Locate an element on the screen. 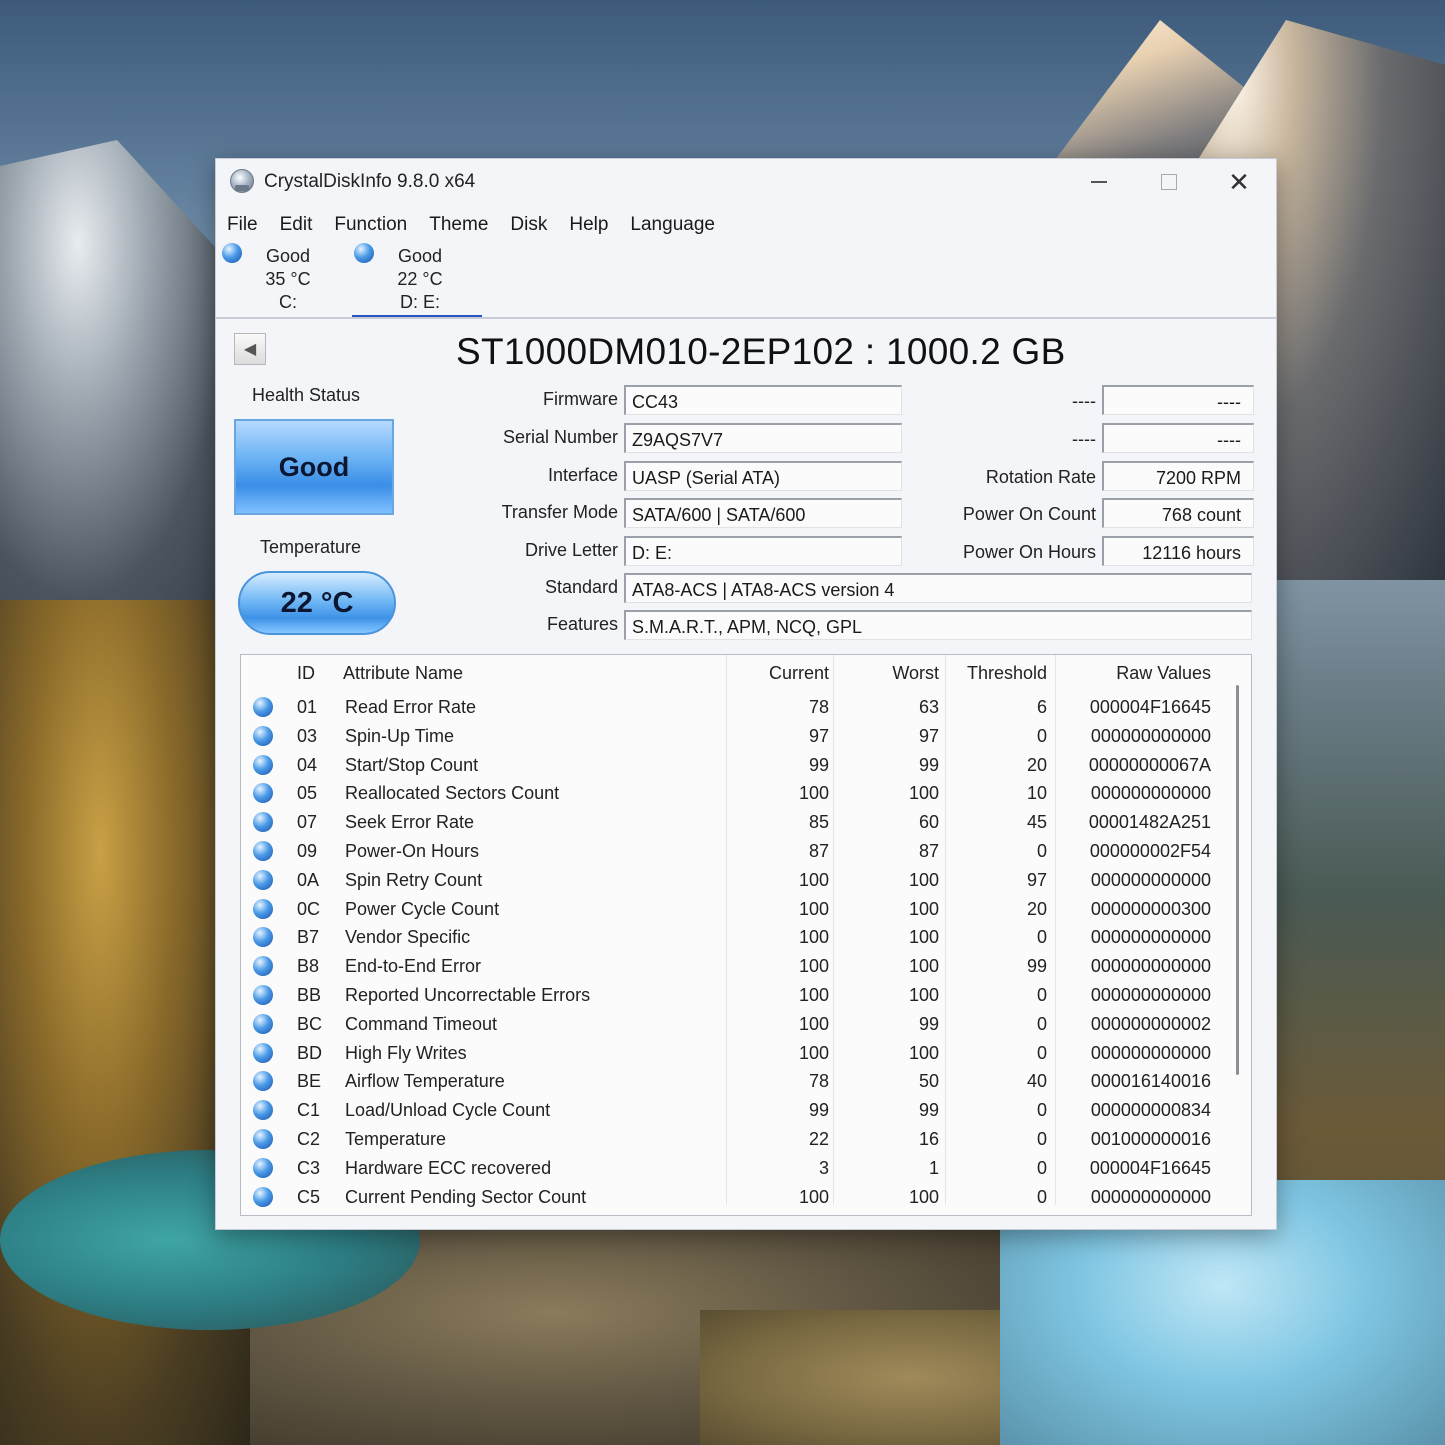 This screenshot has height=1445, width=1445. column-header-threshold: Threshold is located at coordinates (999, 673).